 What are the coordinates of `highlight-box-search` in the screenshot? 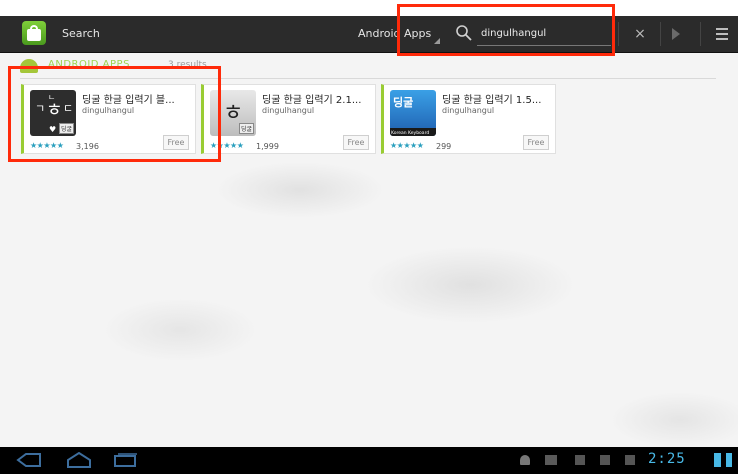 It's located at (506, 30).